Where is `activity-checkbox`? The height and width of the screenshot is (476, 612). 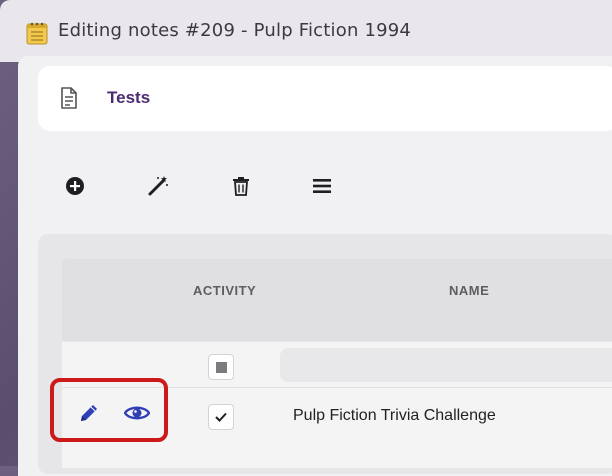
activity-checkbox is located at coordinates (221, 417).